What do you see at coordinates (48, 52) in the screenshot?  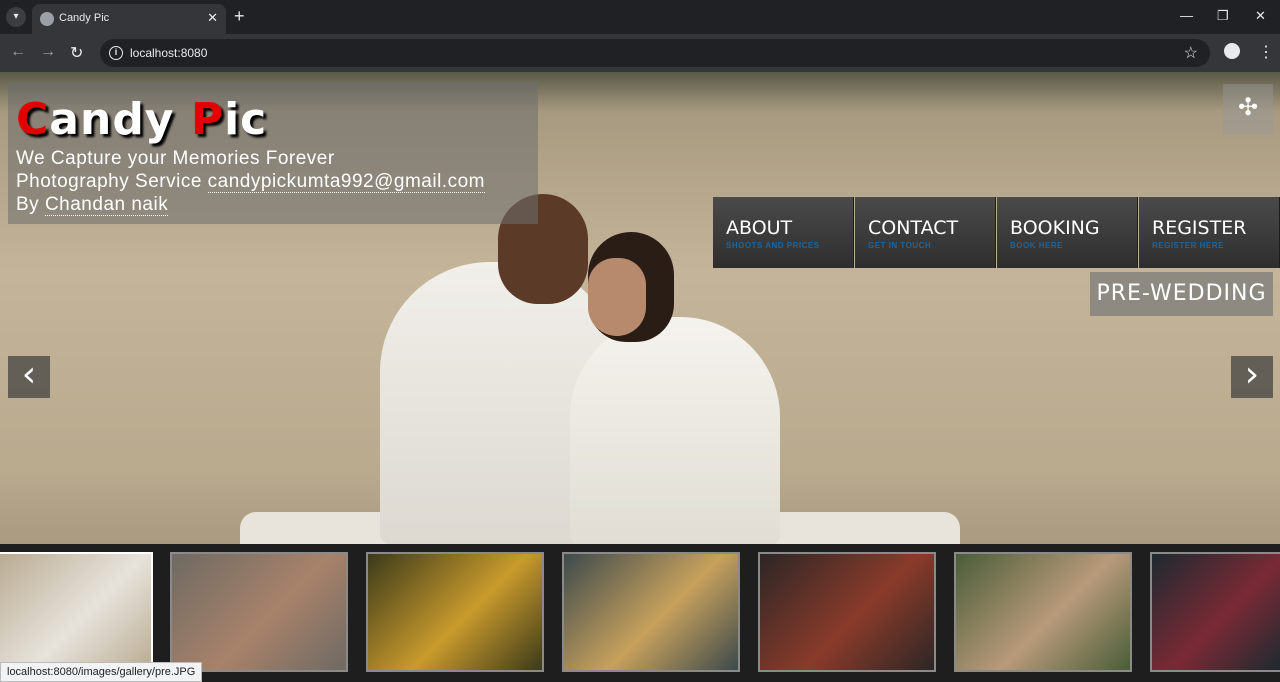 I see `forward-arrow-icon: →` at bounding box center [48, 52].